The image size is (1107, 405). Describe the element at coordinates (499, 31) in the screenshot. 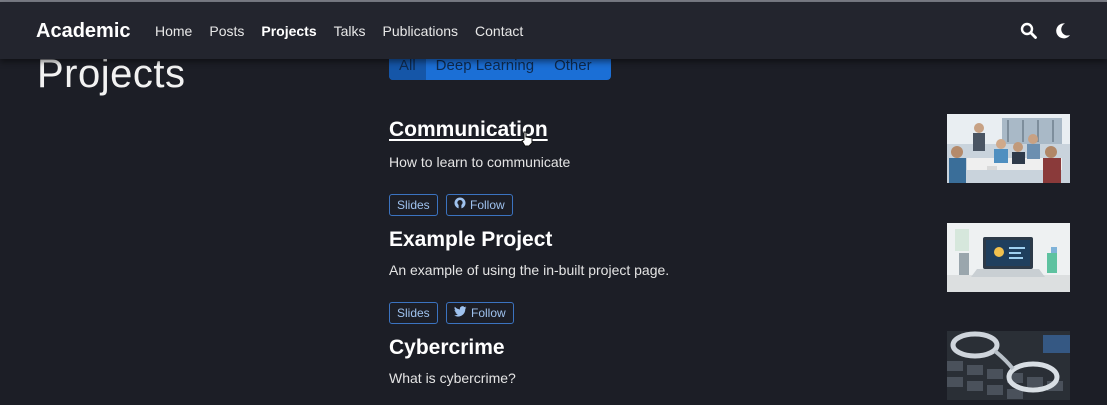

I see `nav-link-contact: Contact` at that location.